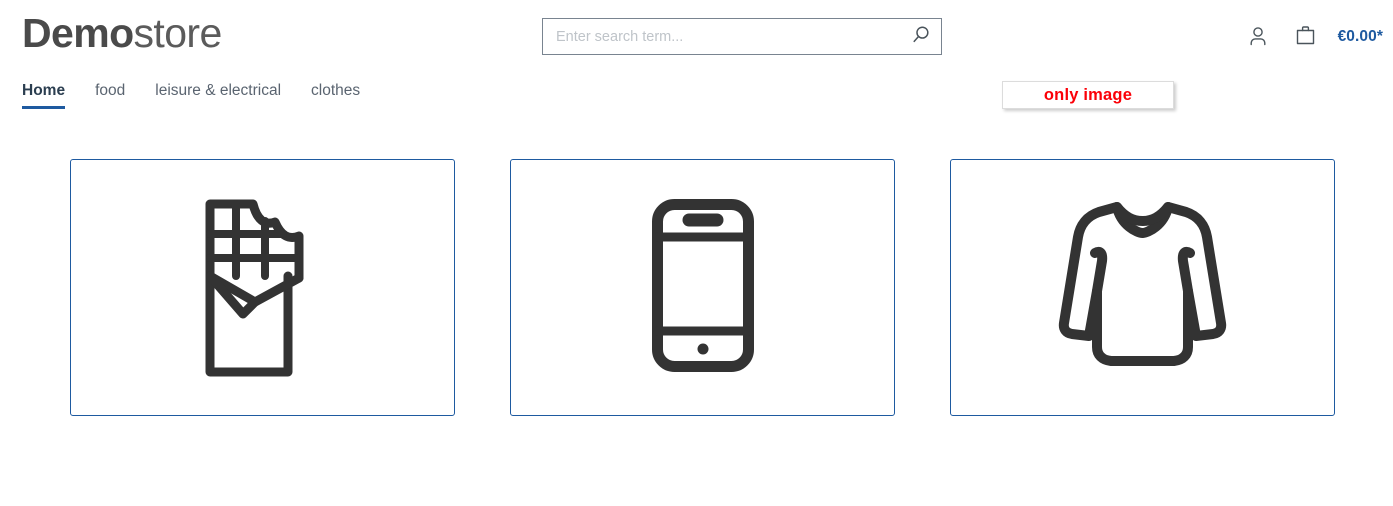 The width and height of the screenshot is (1393, 506). What do you see at coordinates (51, 95) in the screenshot?
I see `nav-item-home: Home` at bounding box center [51, 95].